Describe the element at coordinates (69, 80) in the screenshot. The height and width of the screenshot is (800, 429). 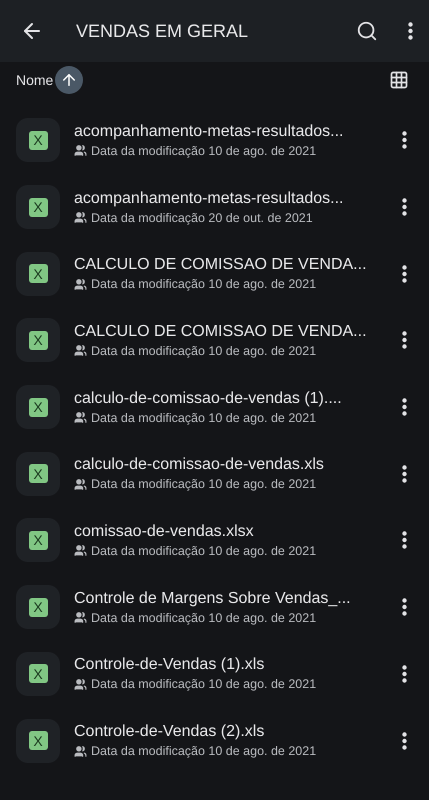
I see `sort-direction-button` at that location.